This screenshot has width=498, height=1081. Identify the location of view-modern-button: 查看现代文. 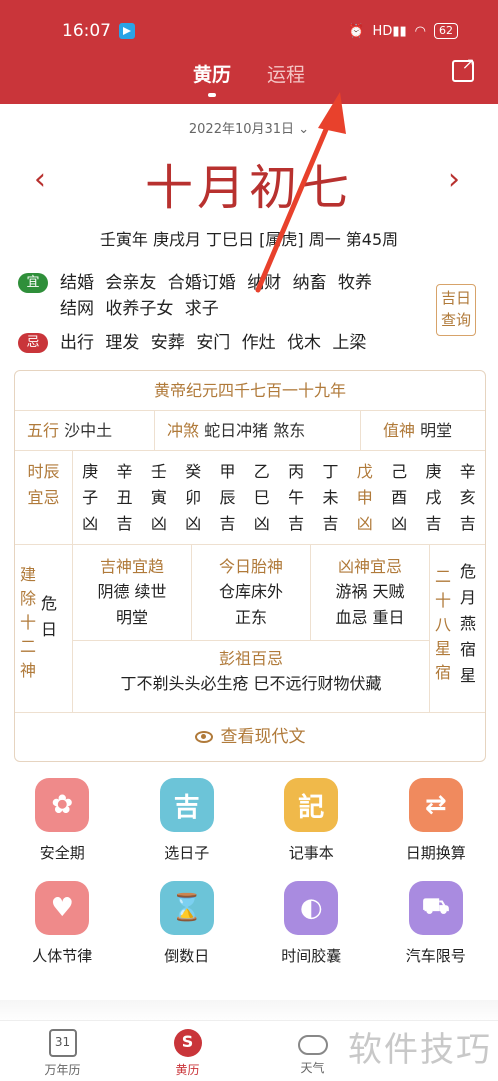
(250, 737).